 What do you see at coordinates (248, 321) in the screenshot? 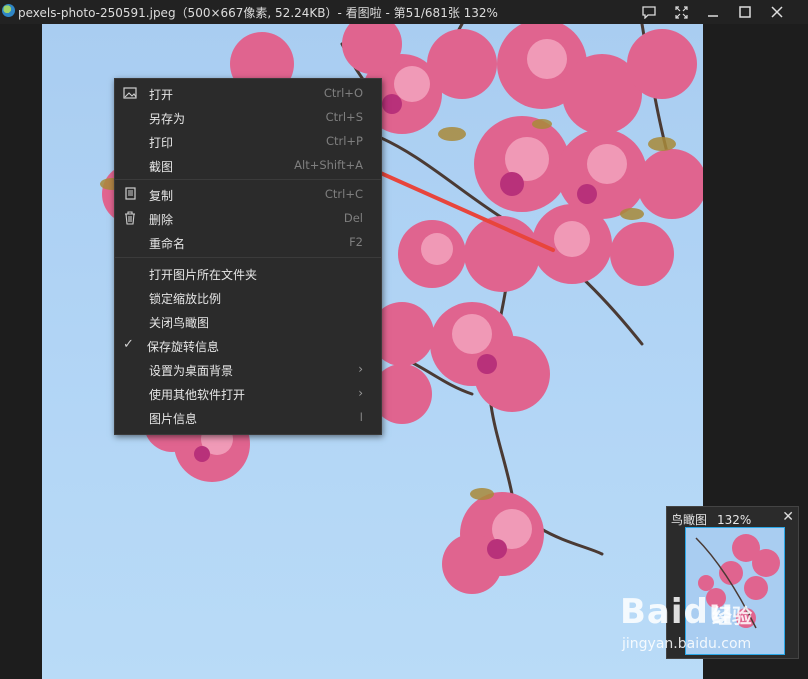
I see `menu-item-close-birdseye: 关闭鸟瞰图` at bounding box center [248, 321].